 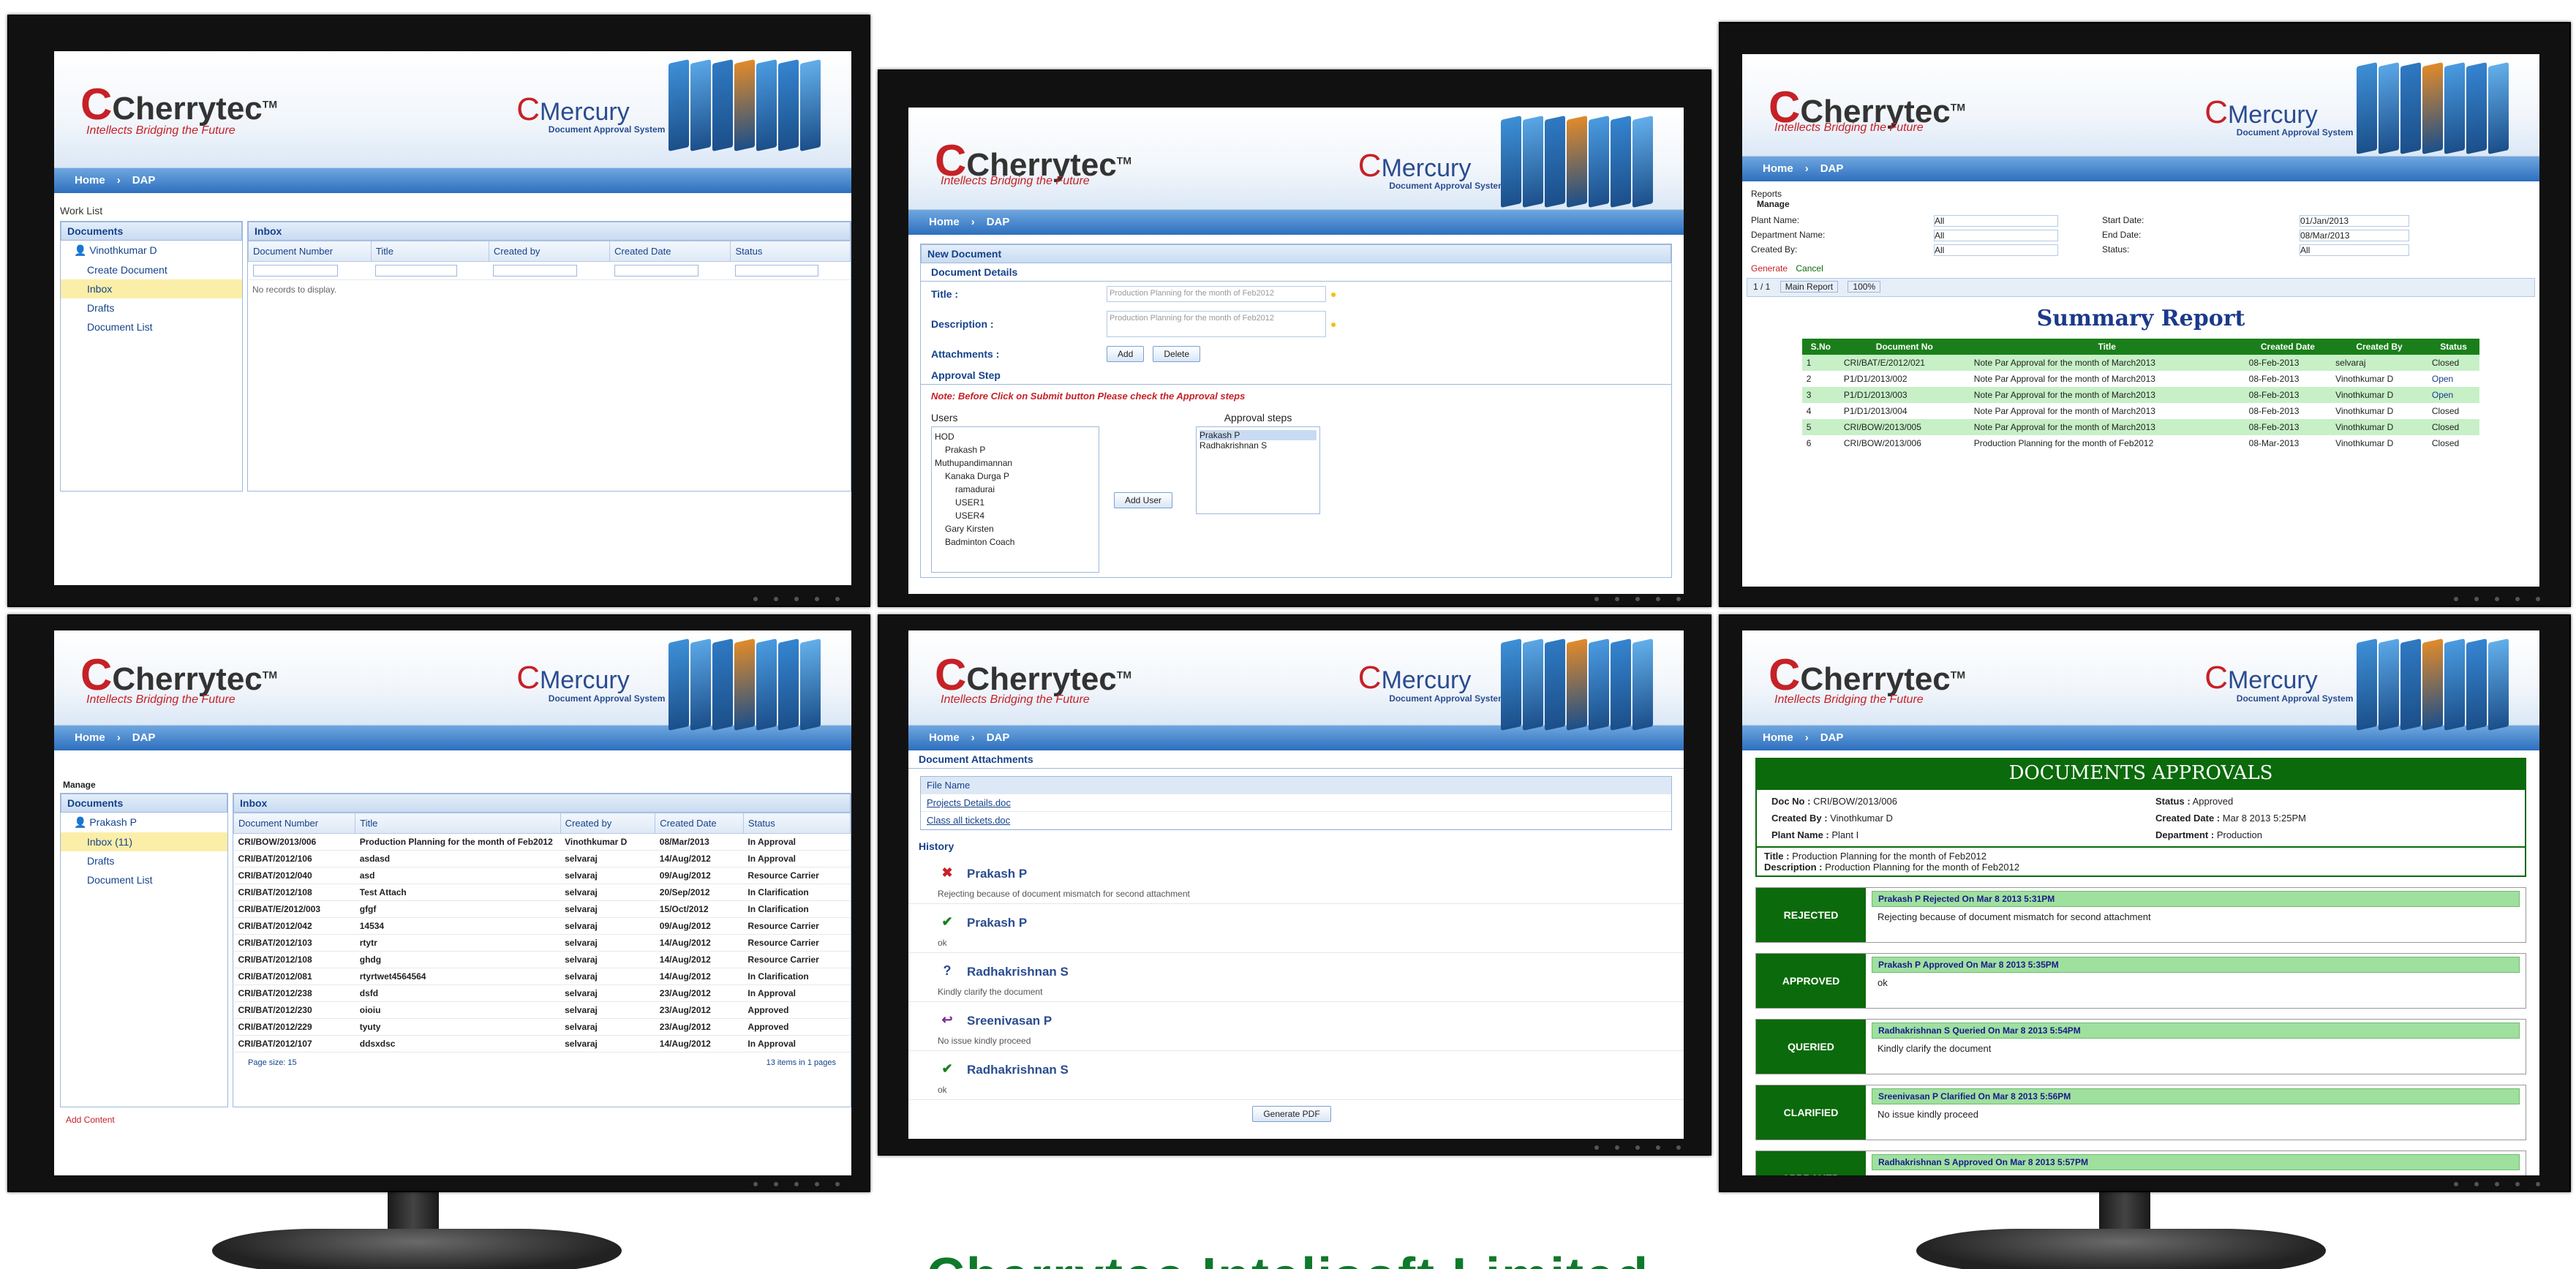 I want to click on cell: 23/Aug/2012, so click(x=699, y=993).